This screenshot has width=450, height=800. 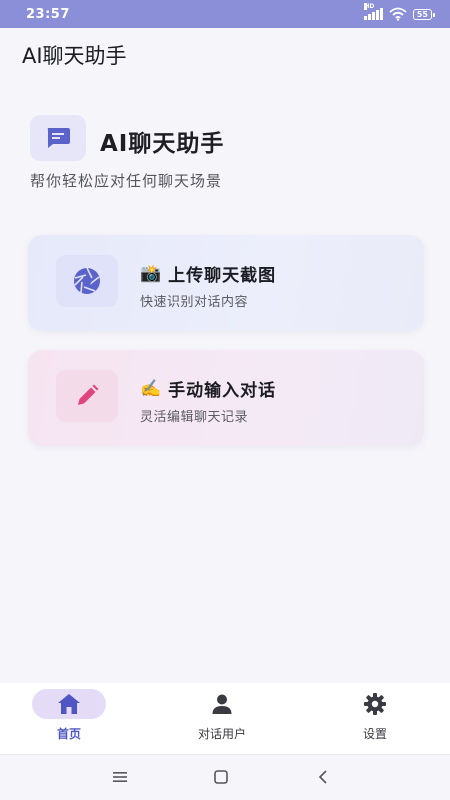 What do you see at coordinates (151, 388) in the screenshot?
I see `writing-hand-emoji-icon: ✍️` at bounding box center [151, 388].